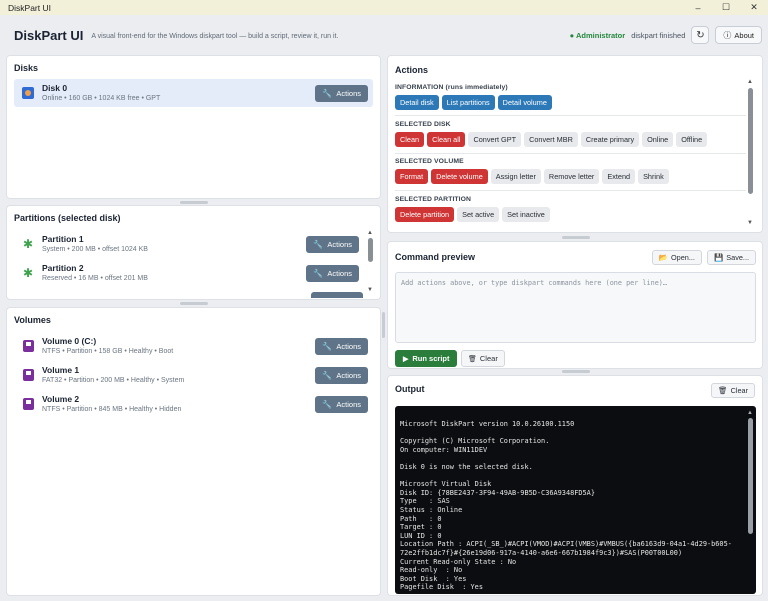 The height and width of the screenshot is (601, 768). I want to click on wrench-icon: 🔧, so click(318, 273).